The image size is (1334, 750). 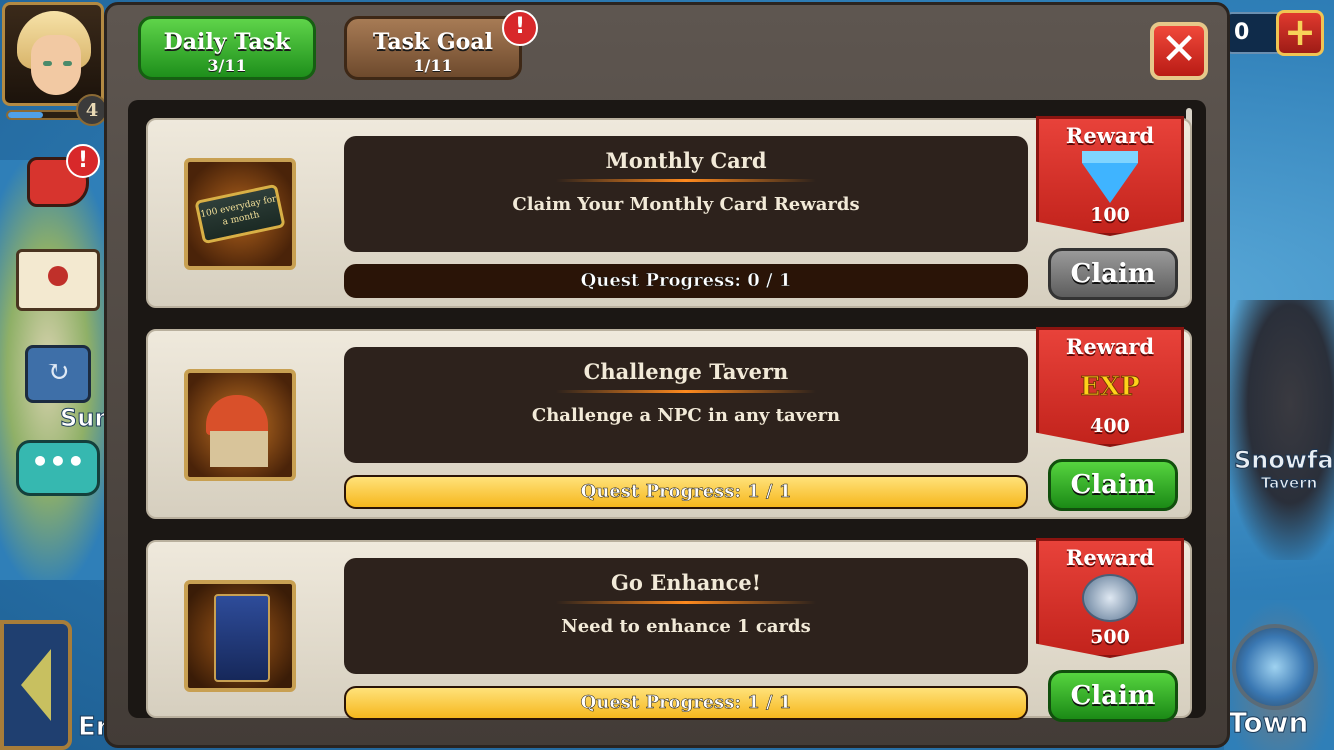 What do you see at coordinates (1275, 667) in the screenshot?
I see `town-portal-icon` at bounding box center [1275, 667].